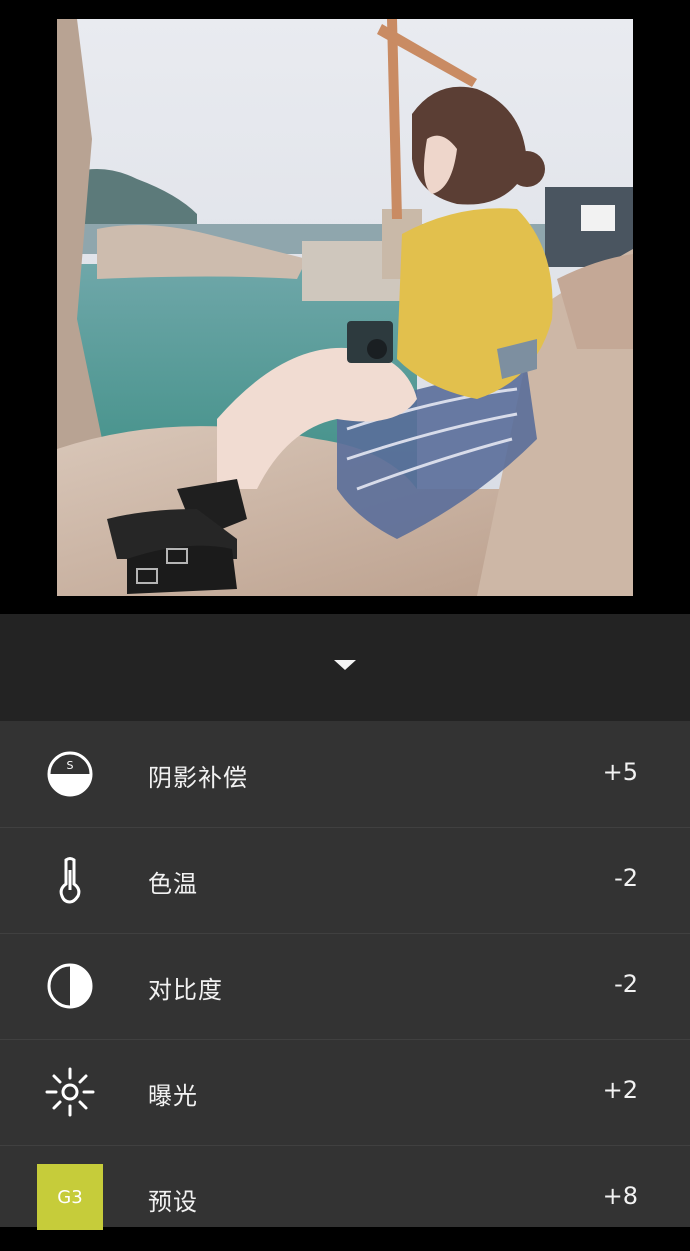 The width and height of the screenshot is (690, 1251). I want to click on adjustment-label: 曝光, so click(173, 1096).